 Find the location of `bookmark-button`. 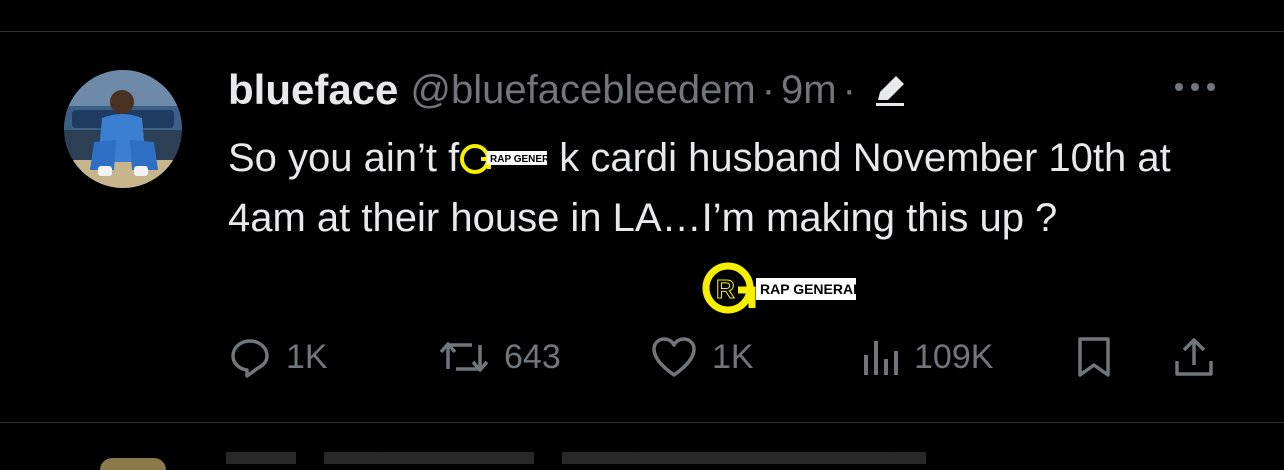

bookmark-button is located at coordinates (1094, 357).